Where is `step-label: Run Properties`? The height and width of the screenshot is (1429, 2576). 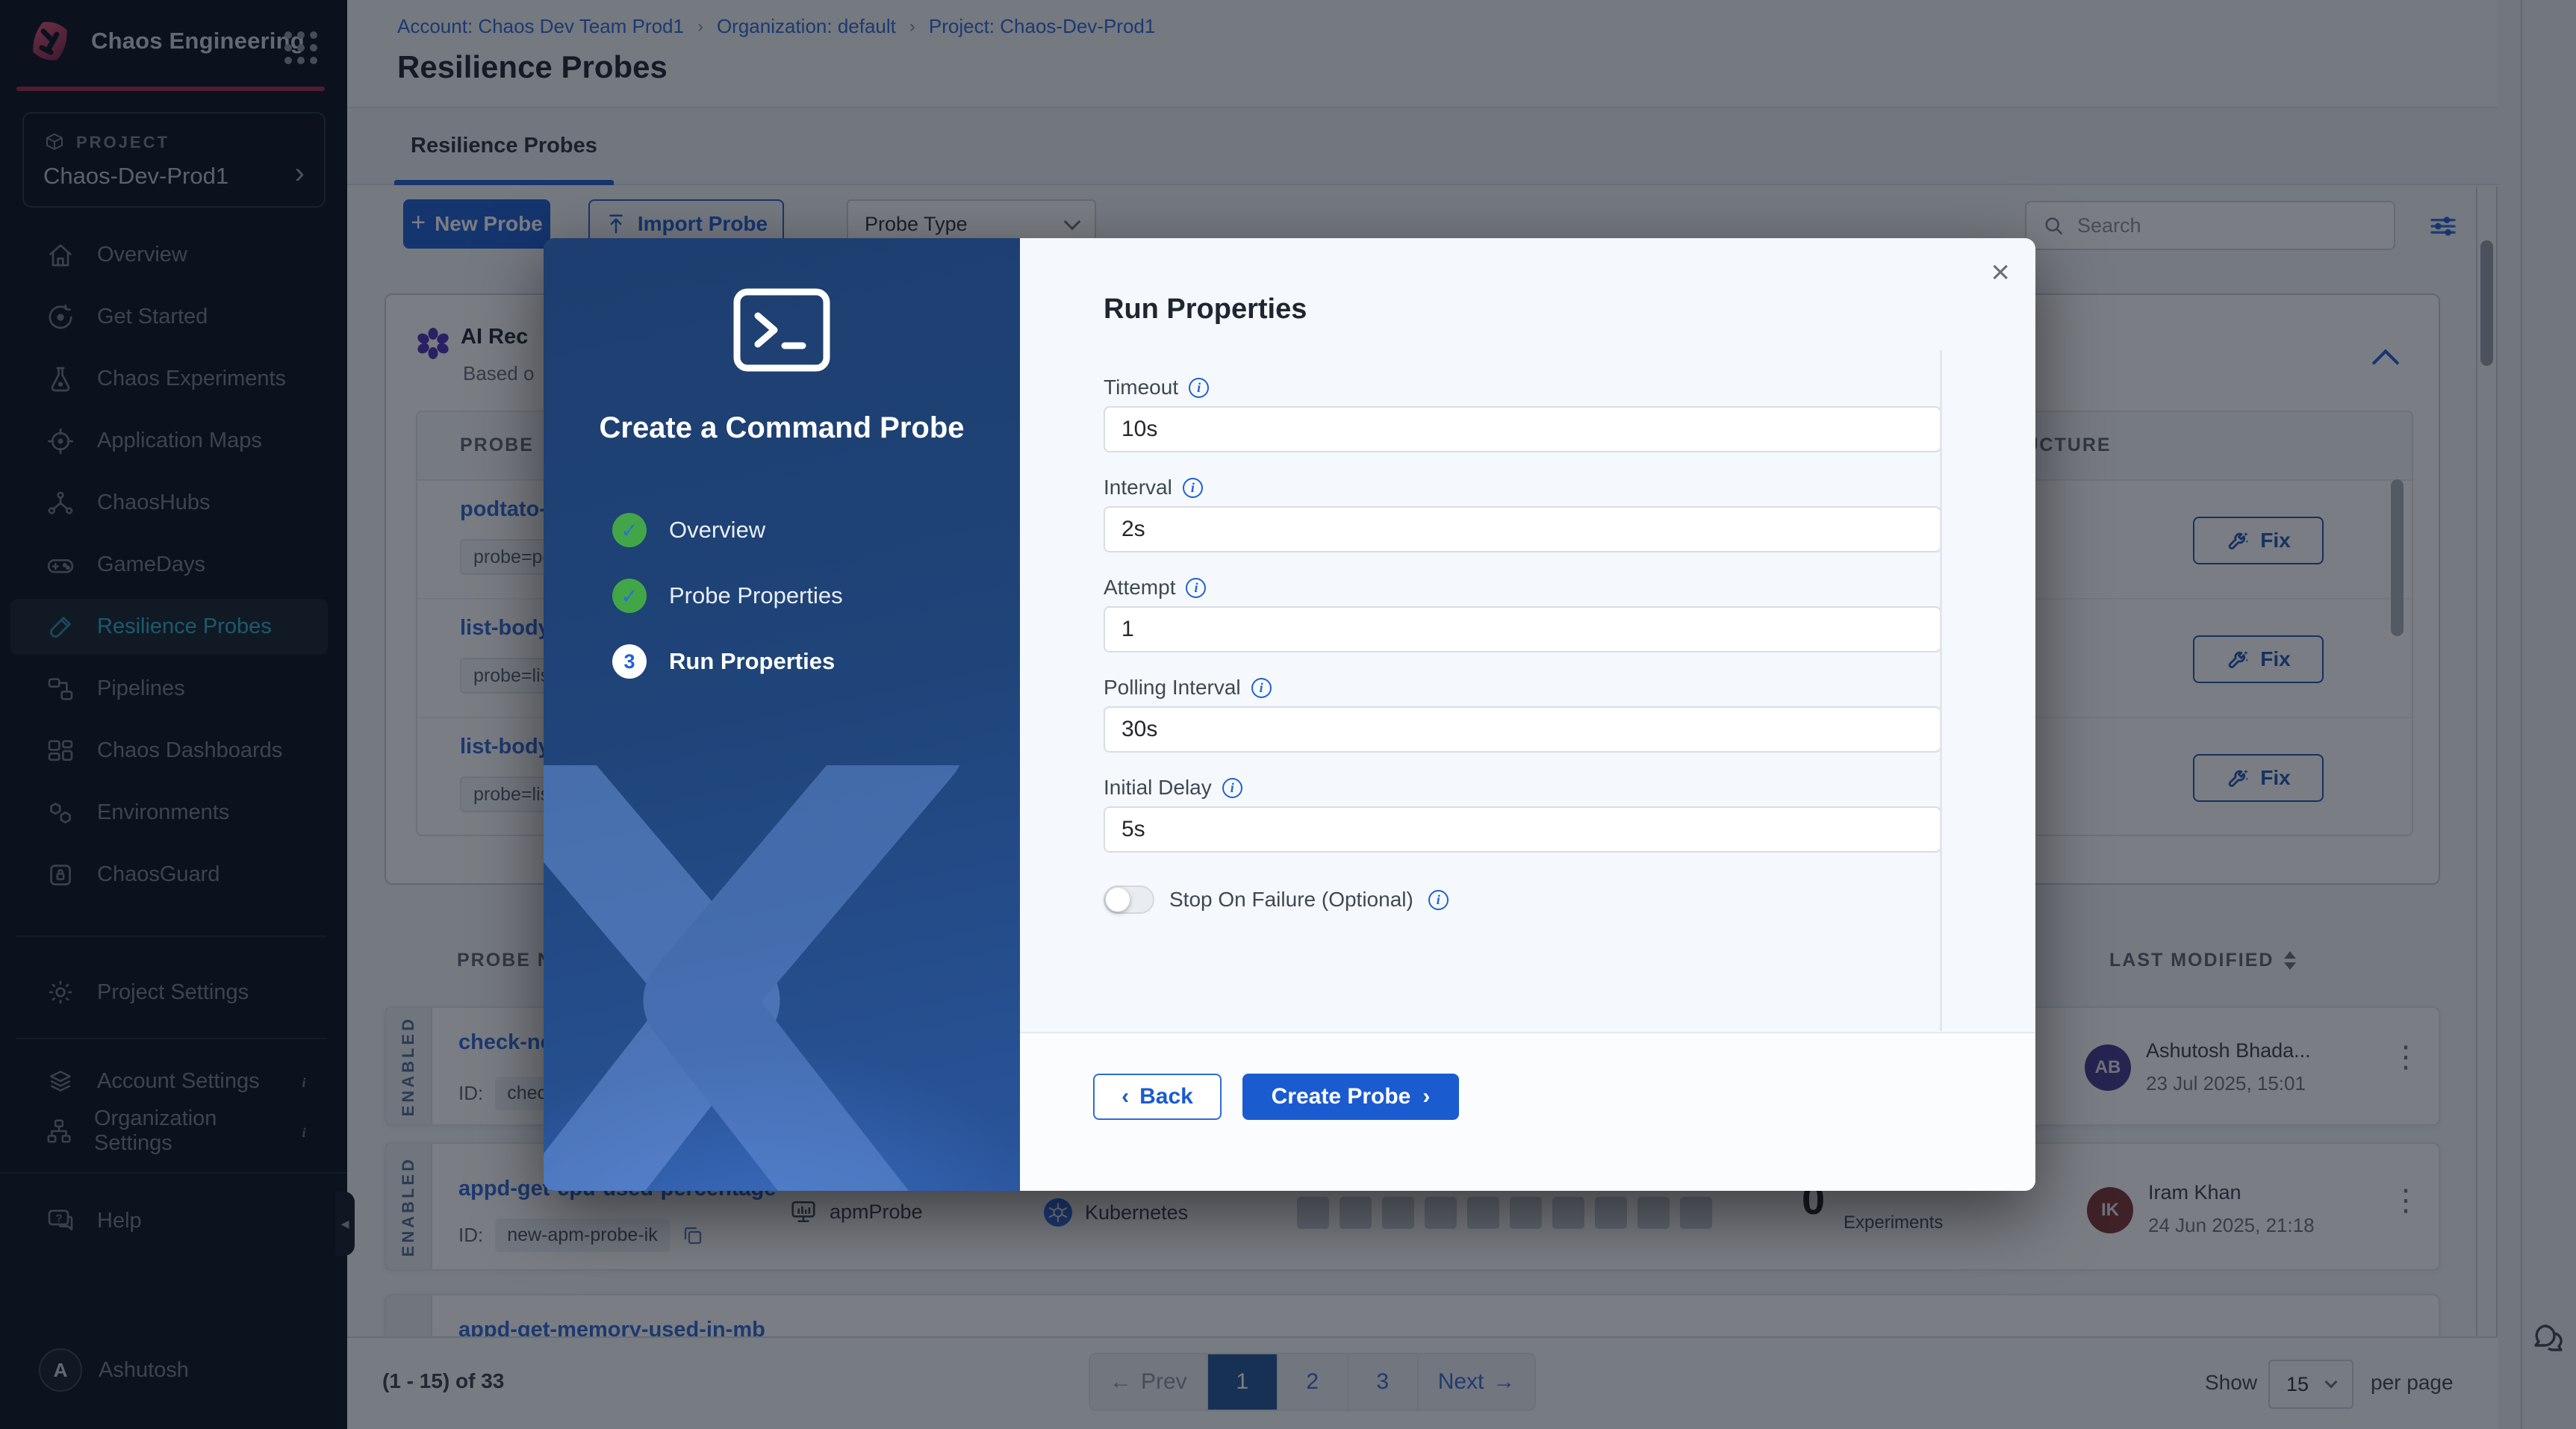 step-label: Run Properties is located at coordinates (752, 661).